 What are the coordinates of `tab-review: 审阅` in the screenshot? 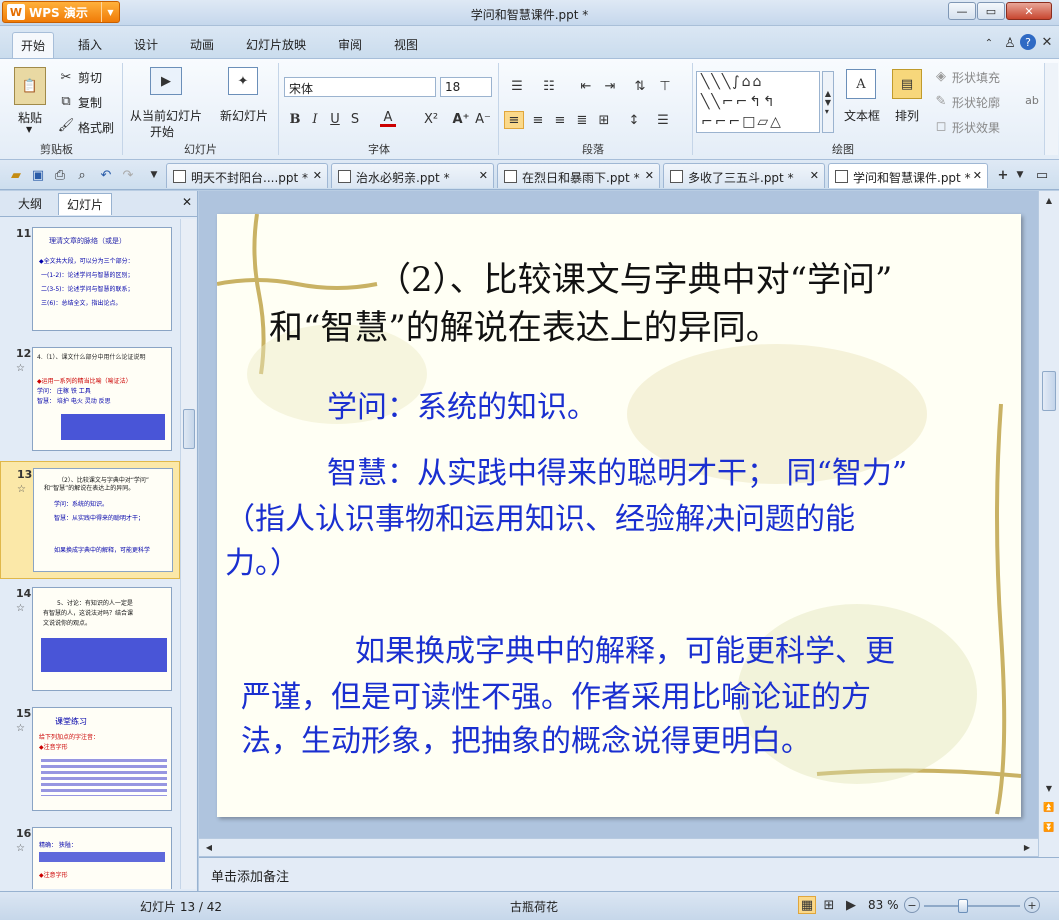 It's located at (350, 44).